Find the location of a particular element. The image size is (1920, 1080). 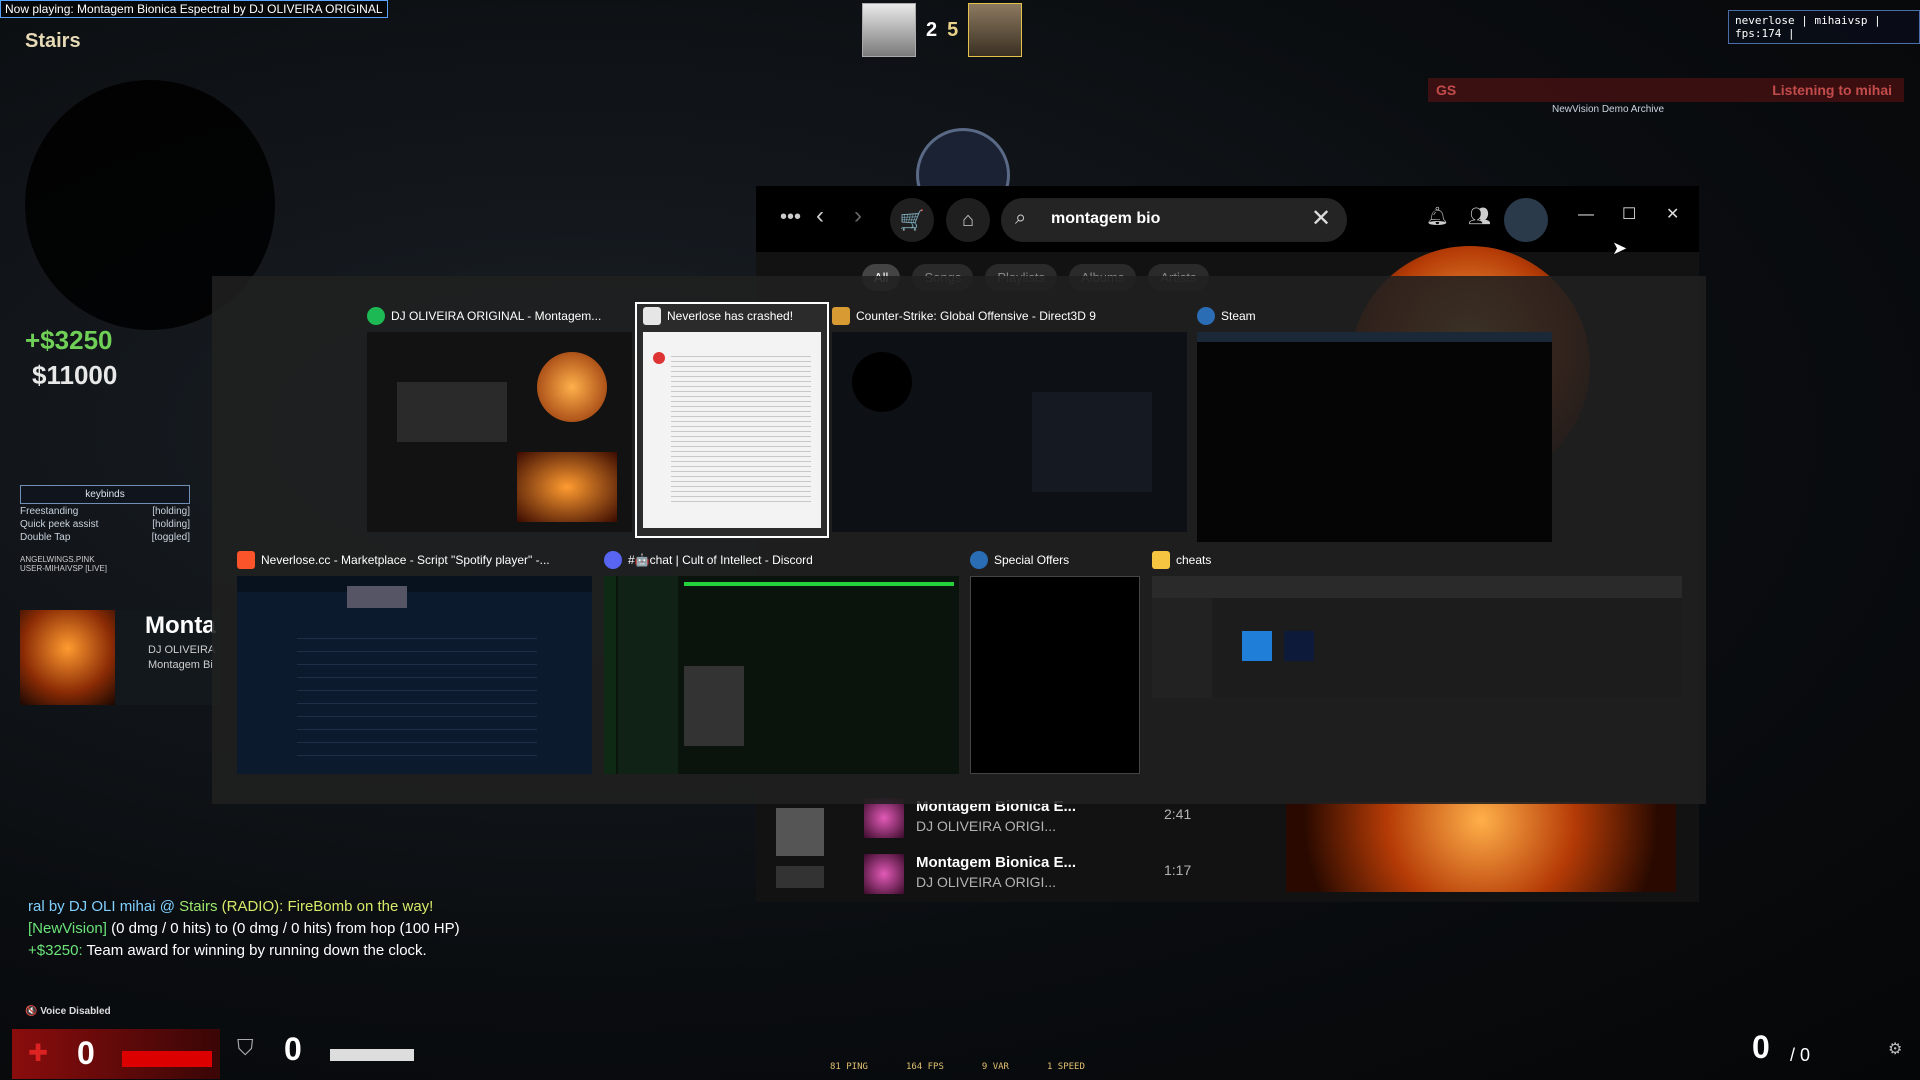

song-duration: 1:17 is located at coordinates (1178, 870).